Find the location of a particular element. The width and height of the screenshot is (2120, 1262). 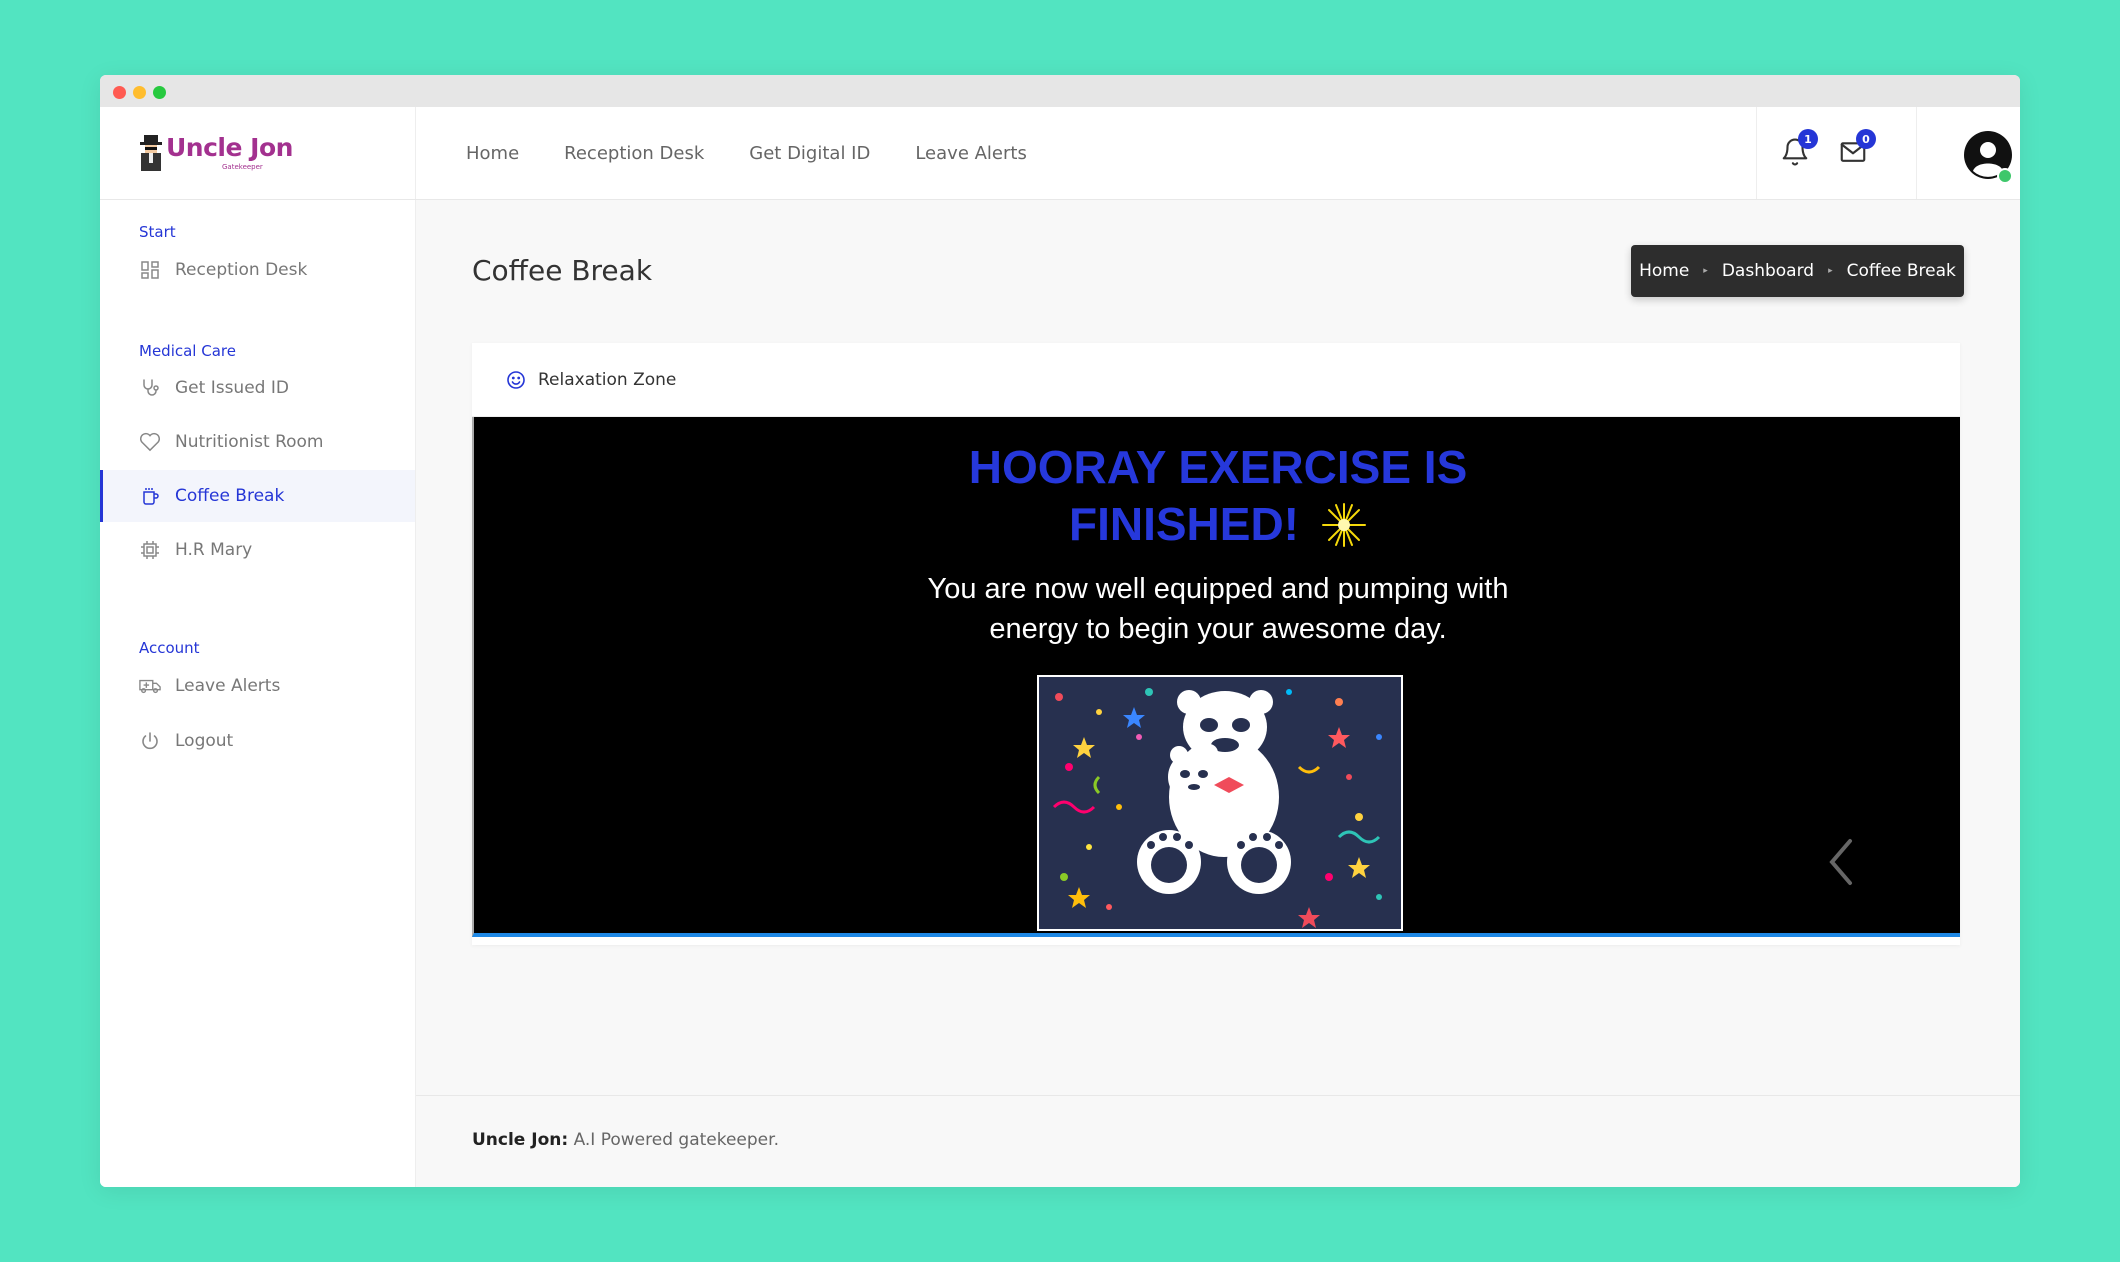

breadcrumb: Home ▸ Dashboard ▸ Coffee Break is located at coordinates (1797, 271).